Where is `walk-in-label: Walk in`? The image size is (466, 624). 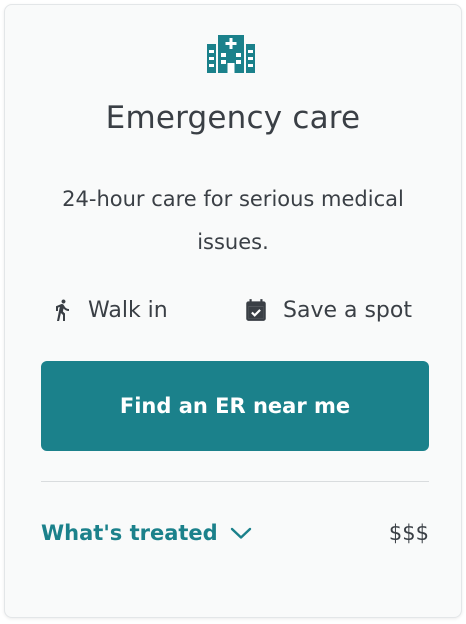
walk-in-label: Walk in is located at coordinates (128, 310).